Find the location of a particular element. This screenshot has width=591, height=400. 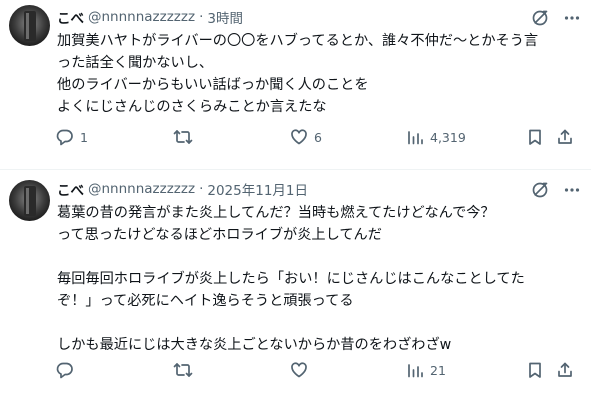

post-header: こべ @nnnnnazzzzzz · 2025年11月1日 is located at coordinates (182, 189).